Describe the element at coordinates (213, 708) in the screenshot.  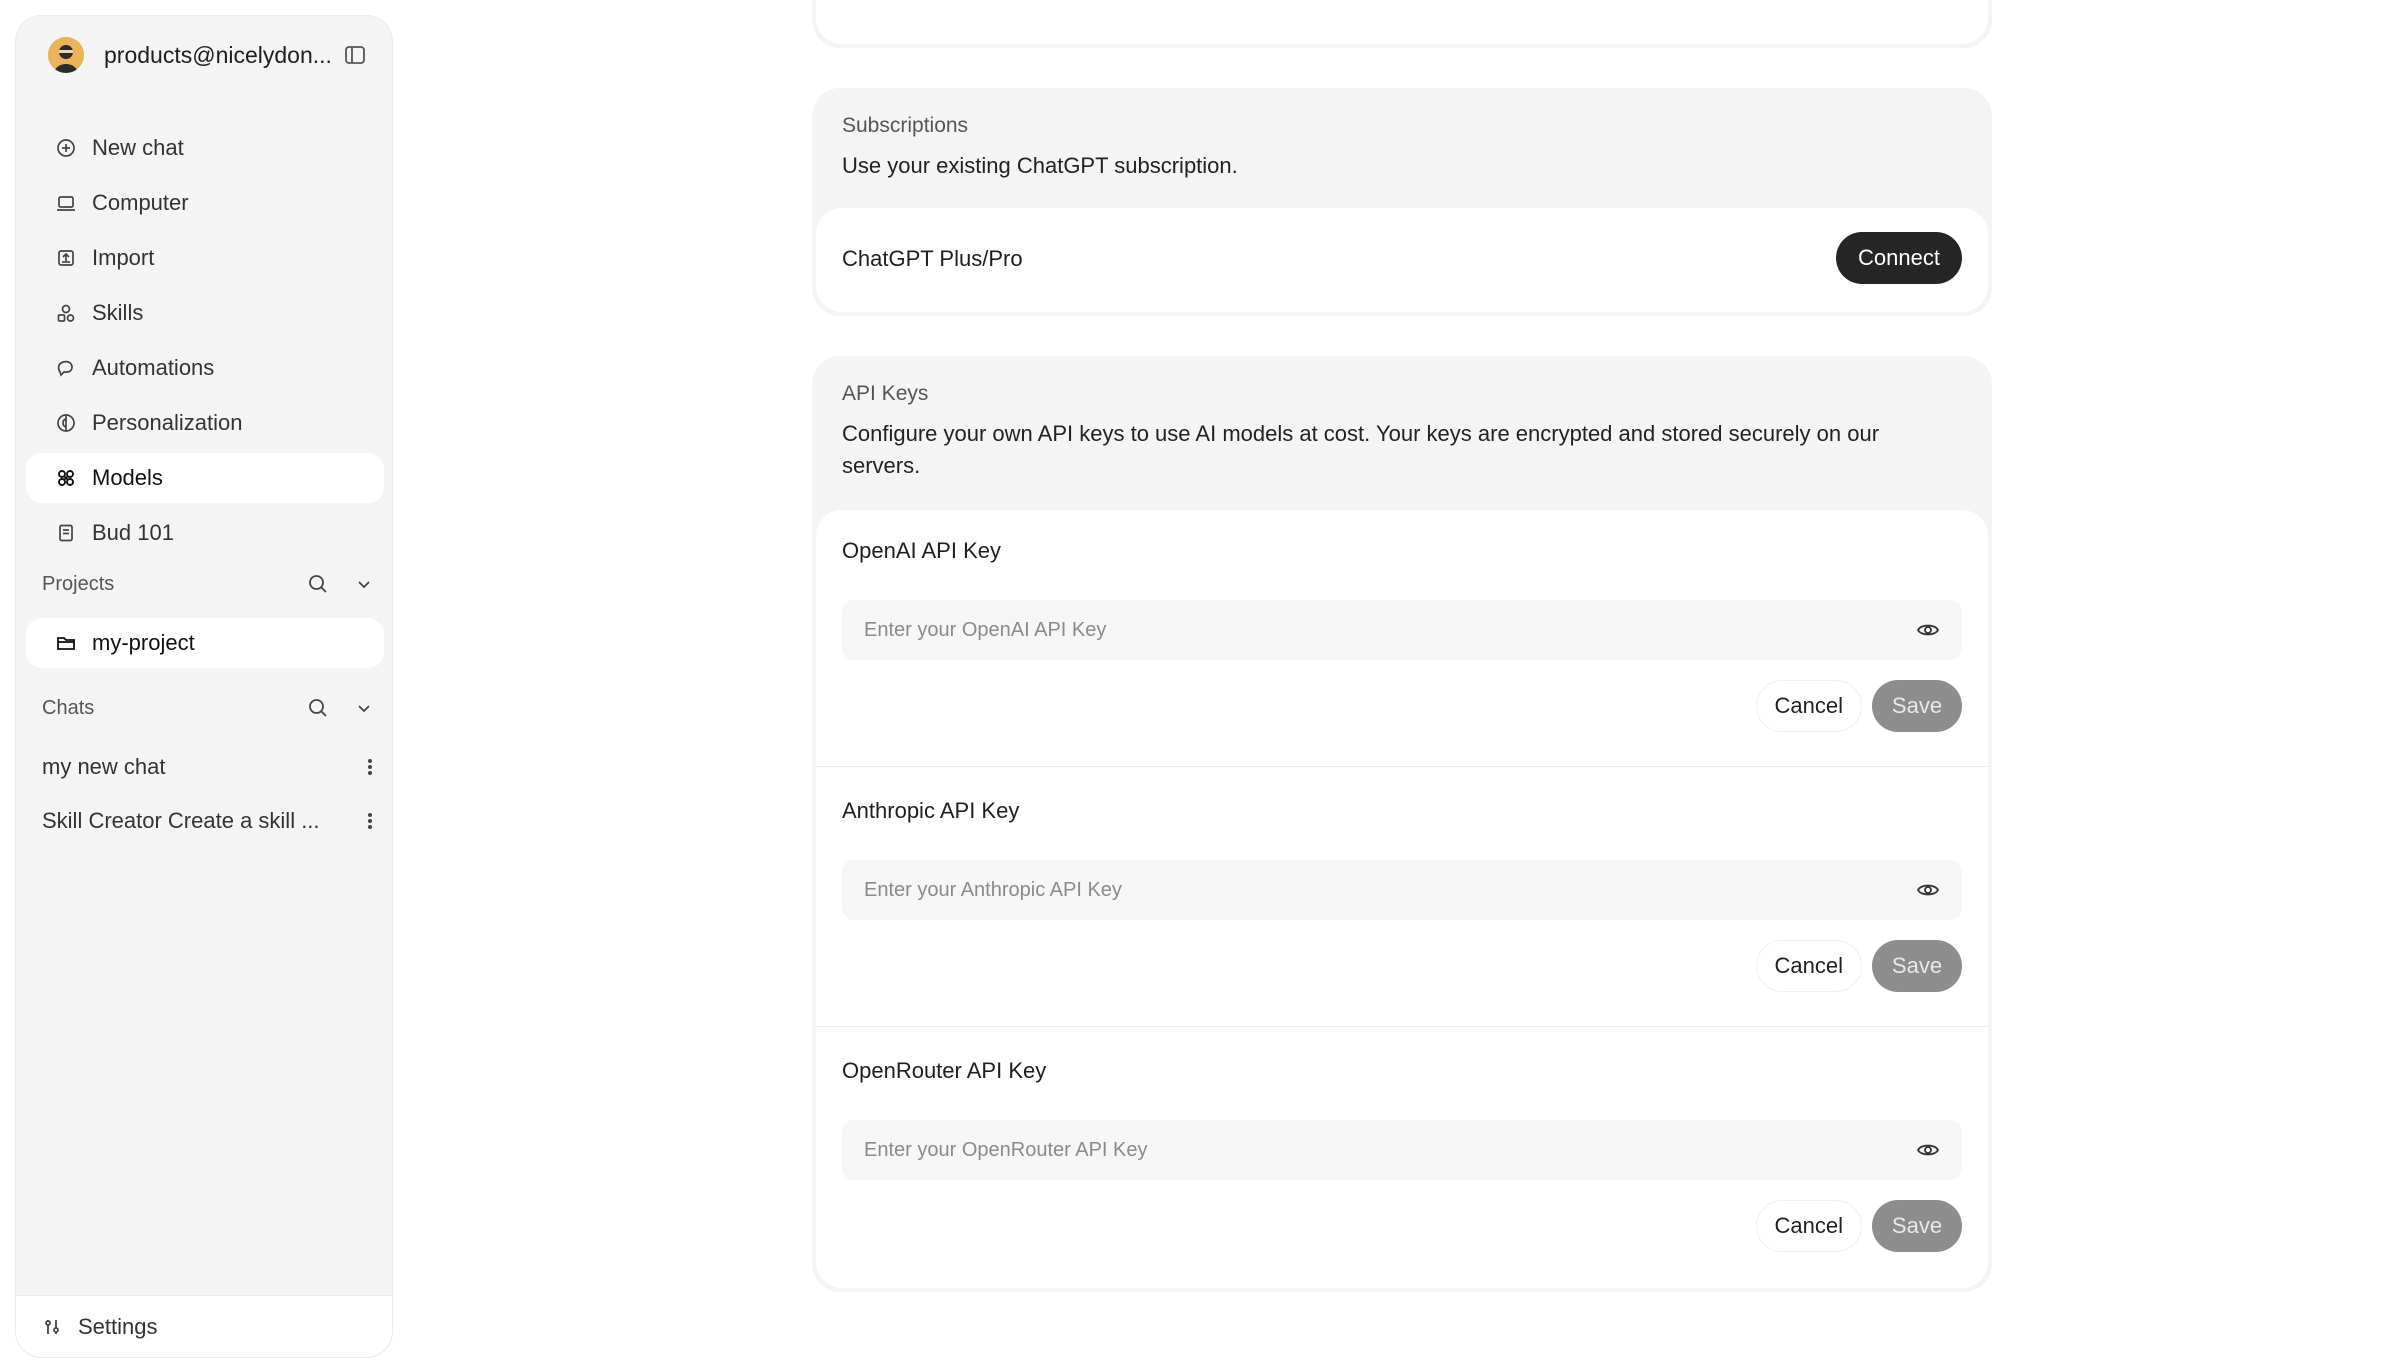
I see `chats-section-header: Chats` at that location.